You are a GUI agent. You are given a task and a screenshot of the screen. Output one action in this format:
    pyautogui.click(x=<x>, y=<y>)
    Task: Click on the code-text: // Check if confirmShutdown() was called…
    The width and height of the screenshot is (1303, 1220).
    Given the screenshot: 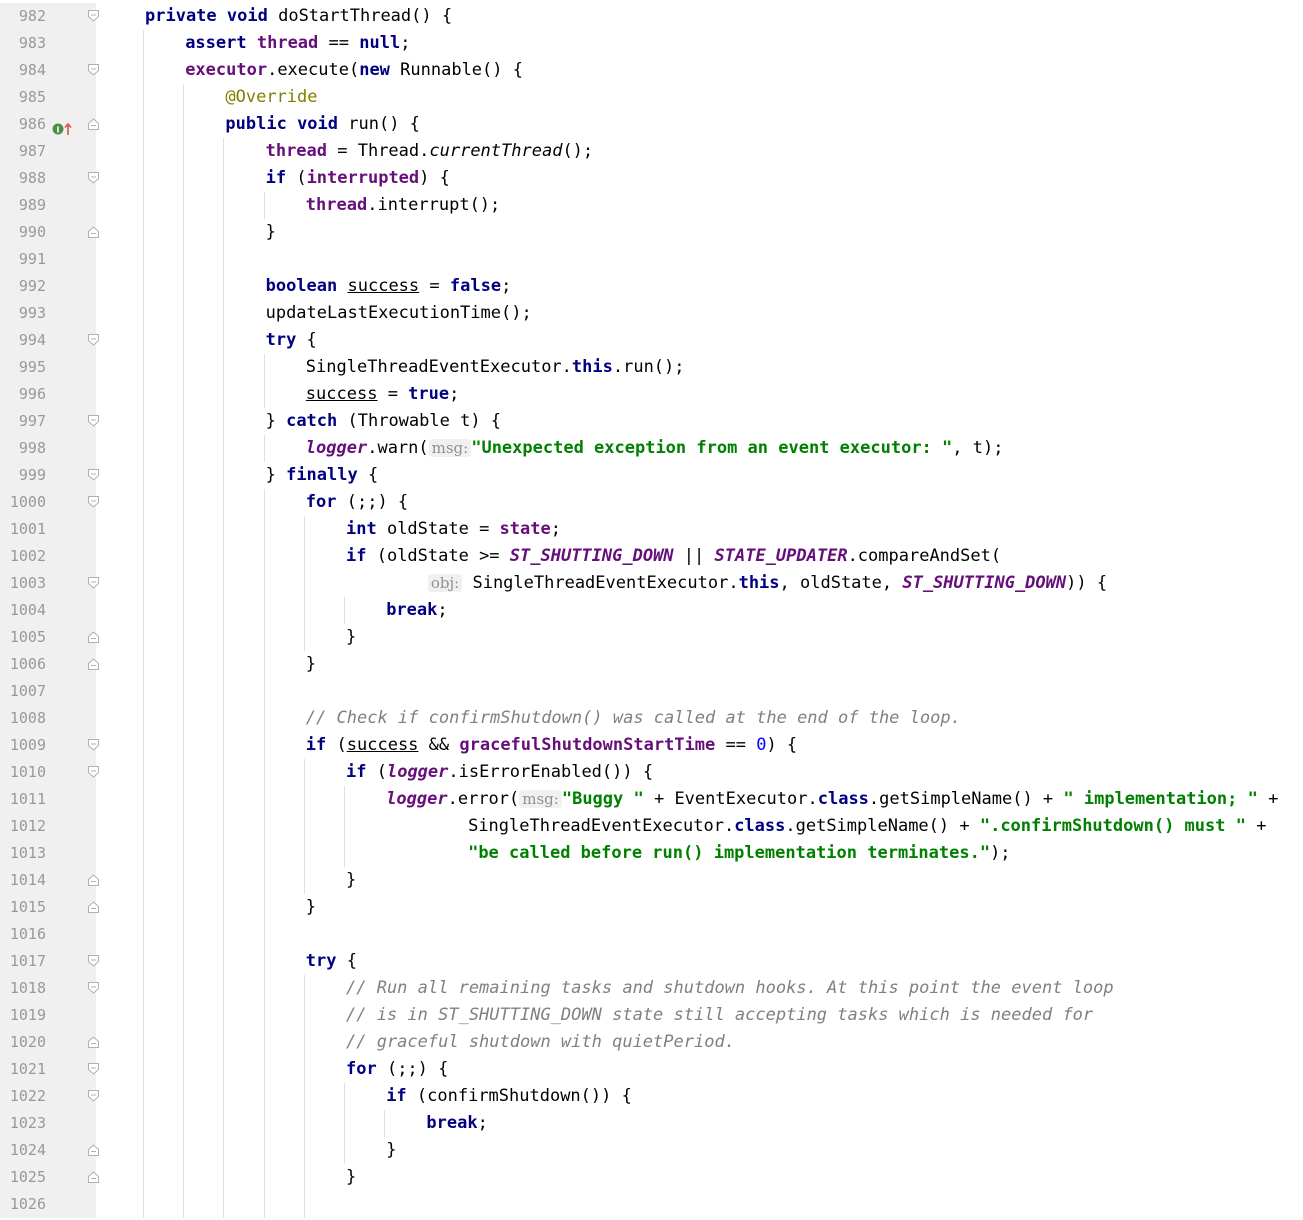 What is the action you would take?
    pyautogui.click(x=531, y=718)
    